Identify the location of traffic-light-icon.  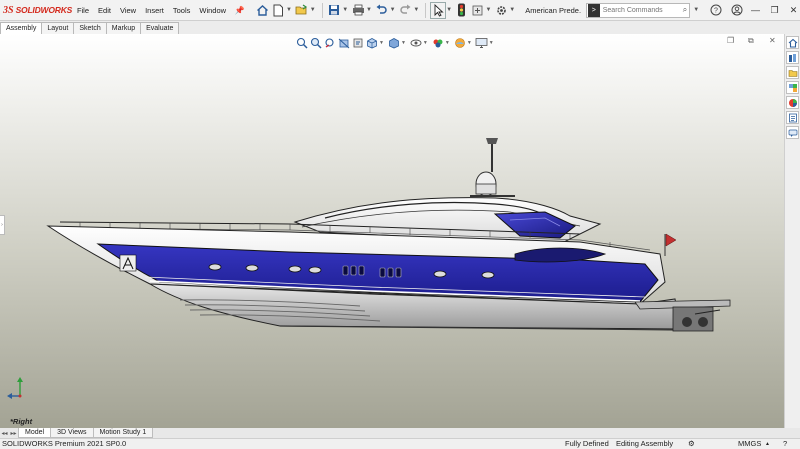
(462, 10).